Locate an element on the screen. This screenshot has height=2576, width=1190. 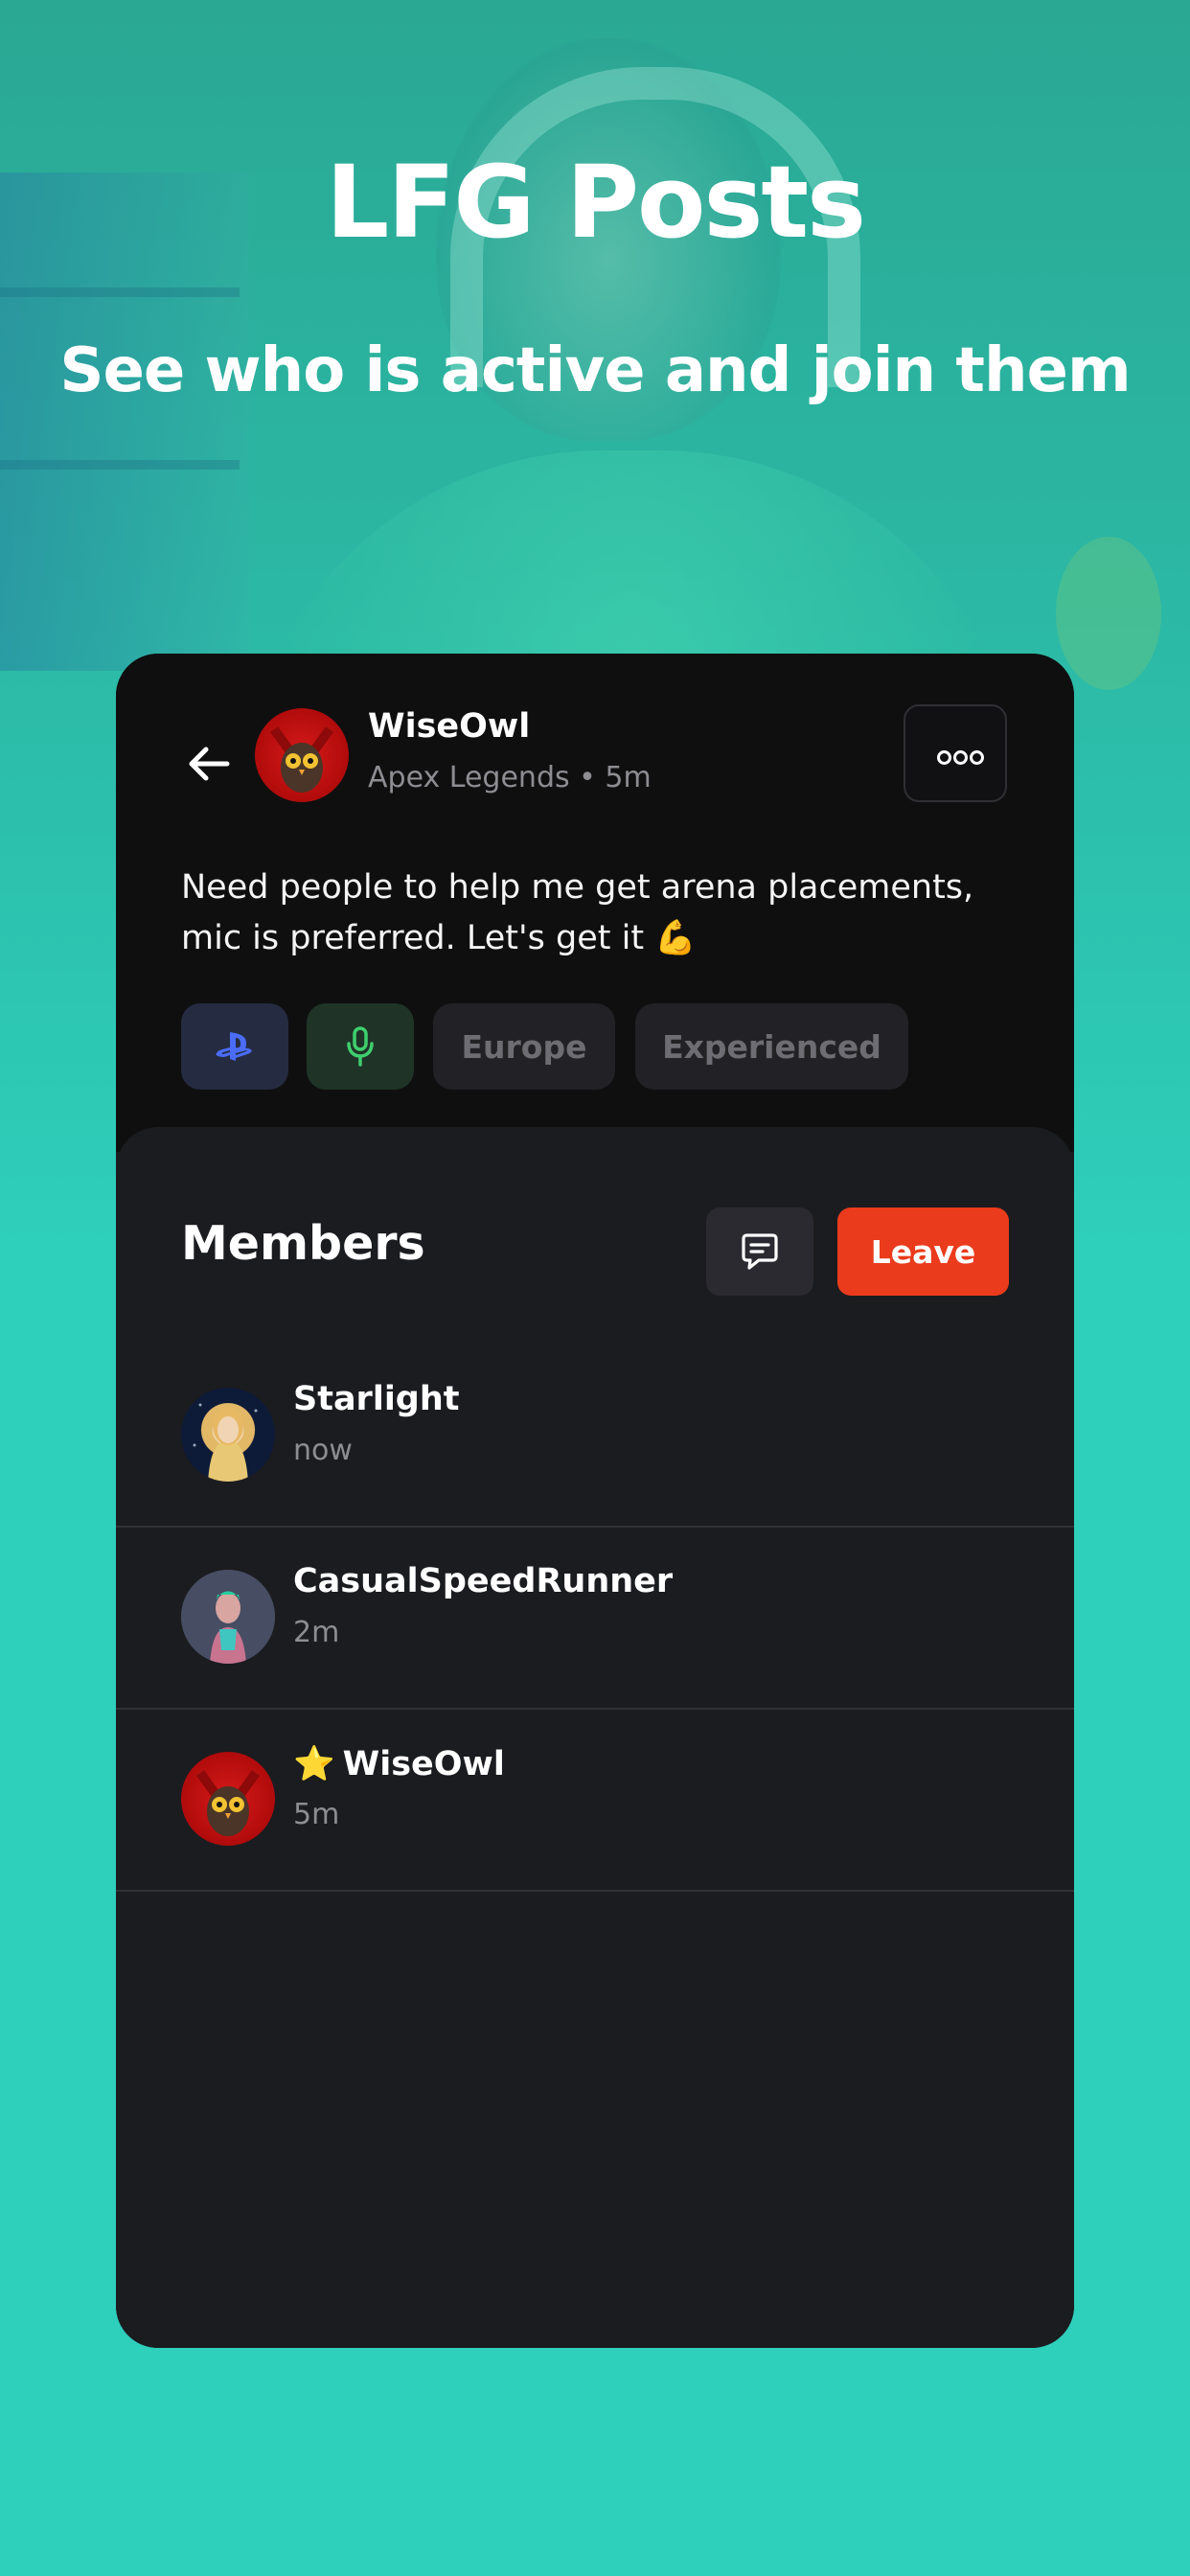
playstation-icon is located at coordinates (234, 1046).